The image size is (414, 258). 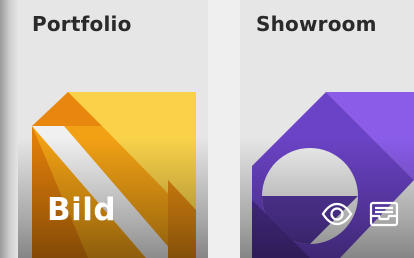 What do you see at coordinates (82, 210) in the screenshot?
I see `bild-label: Bild` at bounding box center [82, 210].